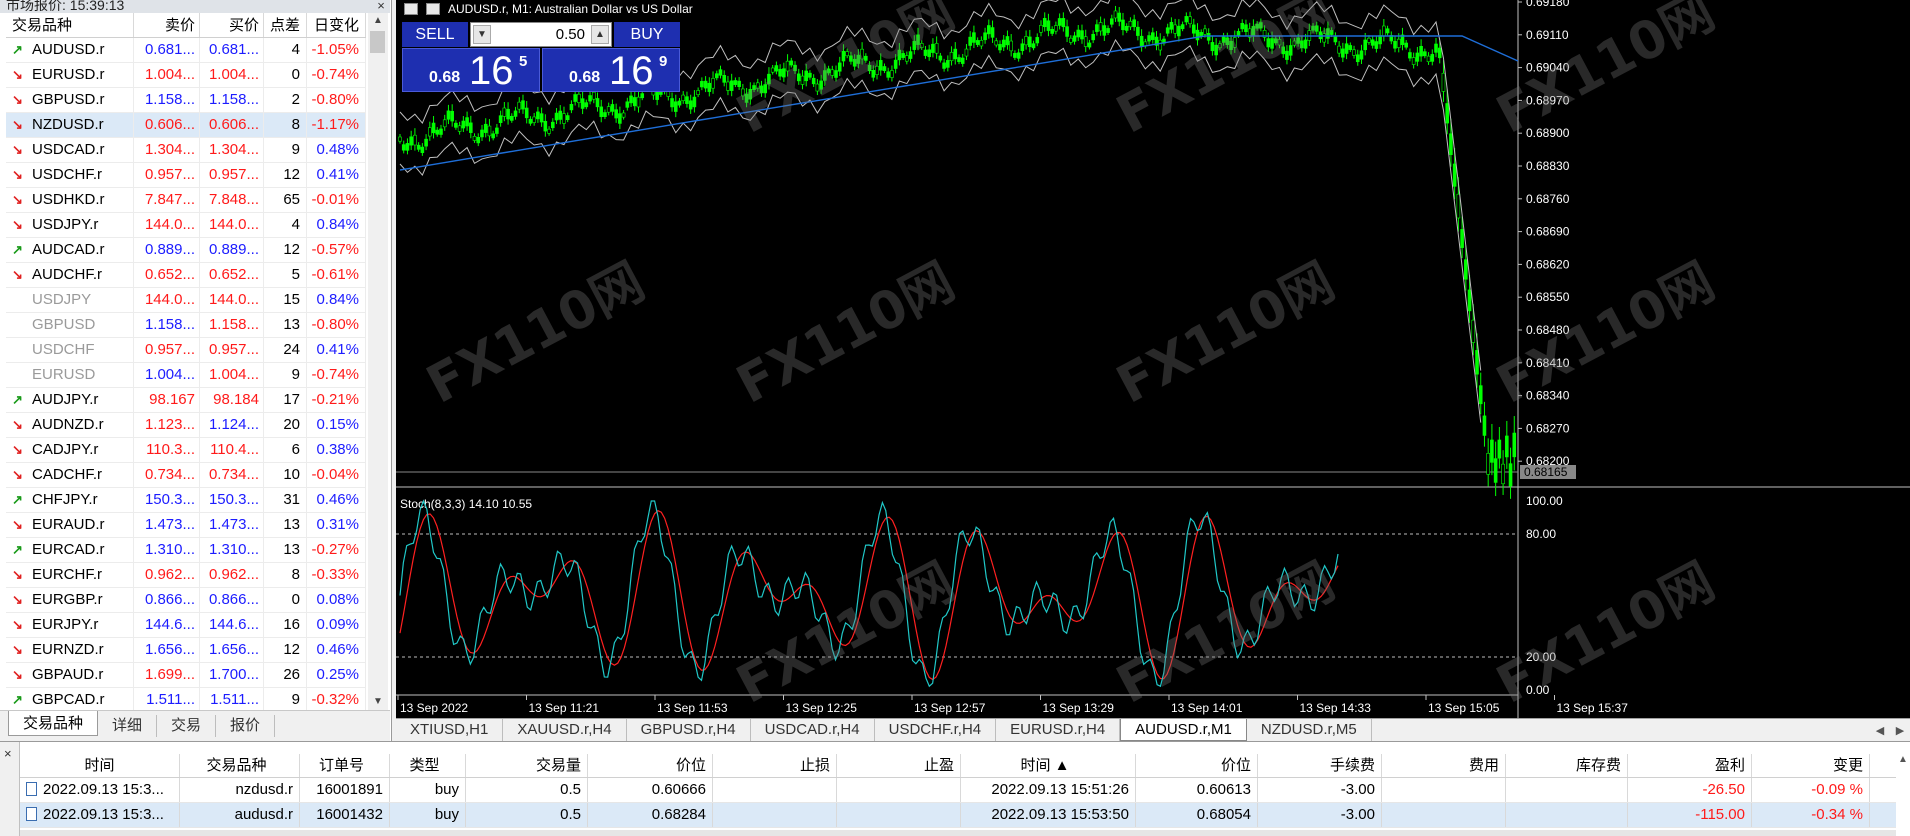 This screenshot has height=836, width=1910. What do you see at coordinates (565, 730) in the screenshot?
I see `chart-tab: XAUUSD.r,H4` at bounding box center [565, 730].